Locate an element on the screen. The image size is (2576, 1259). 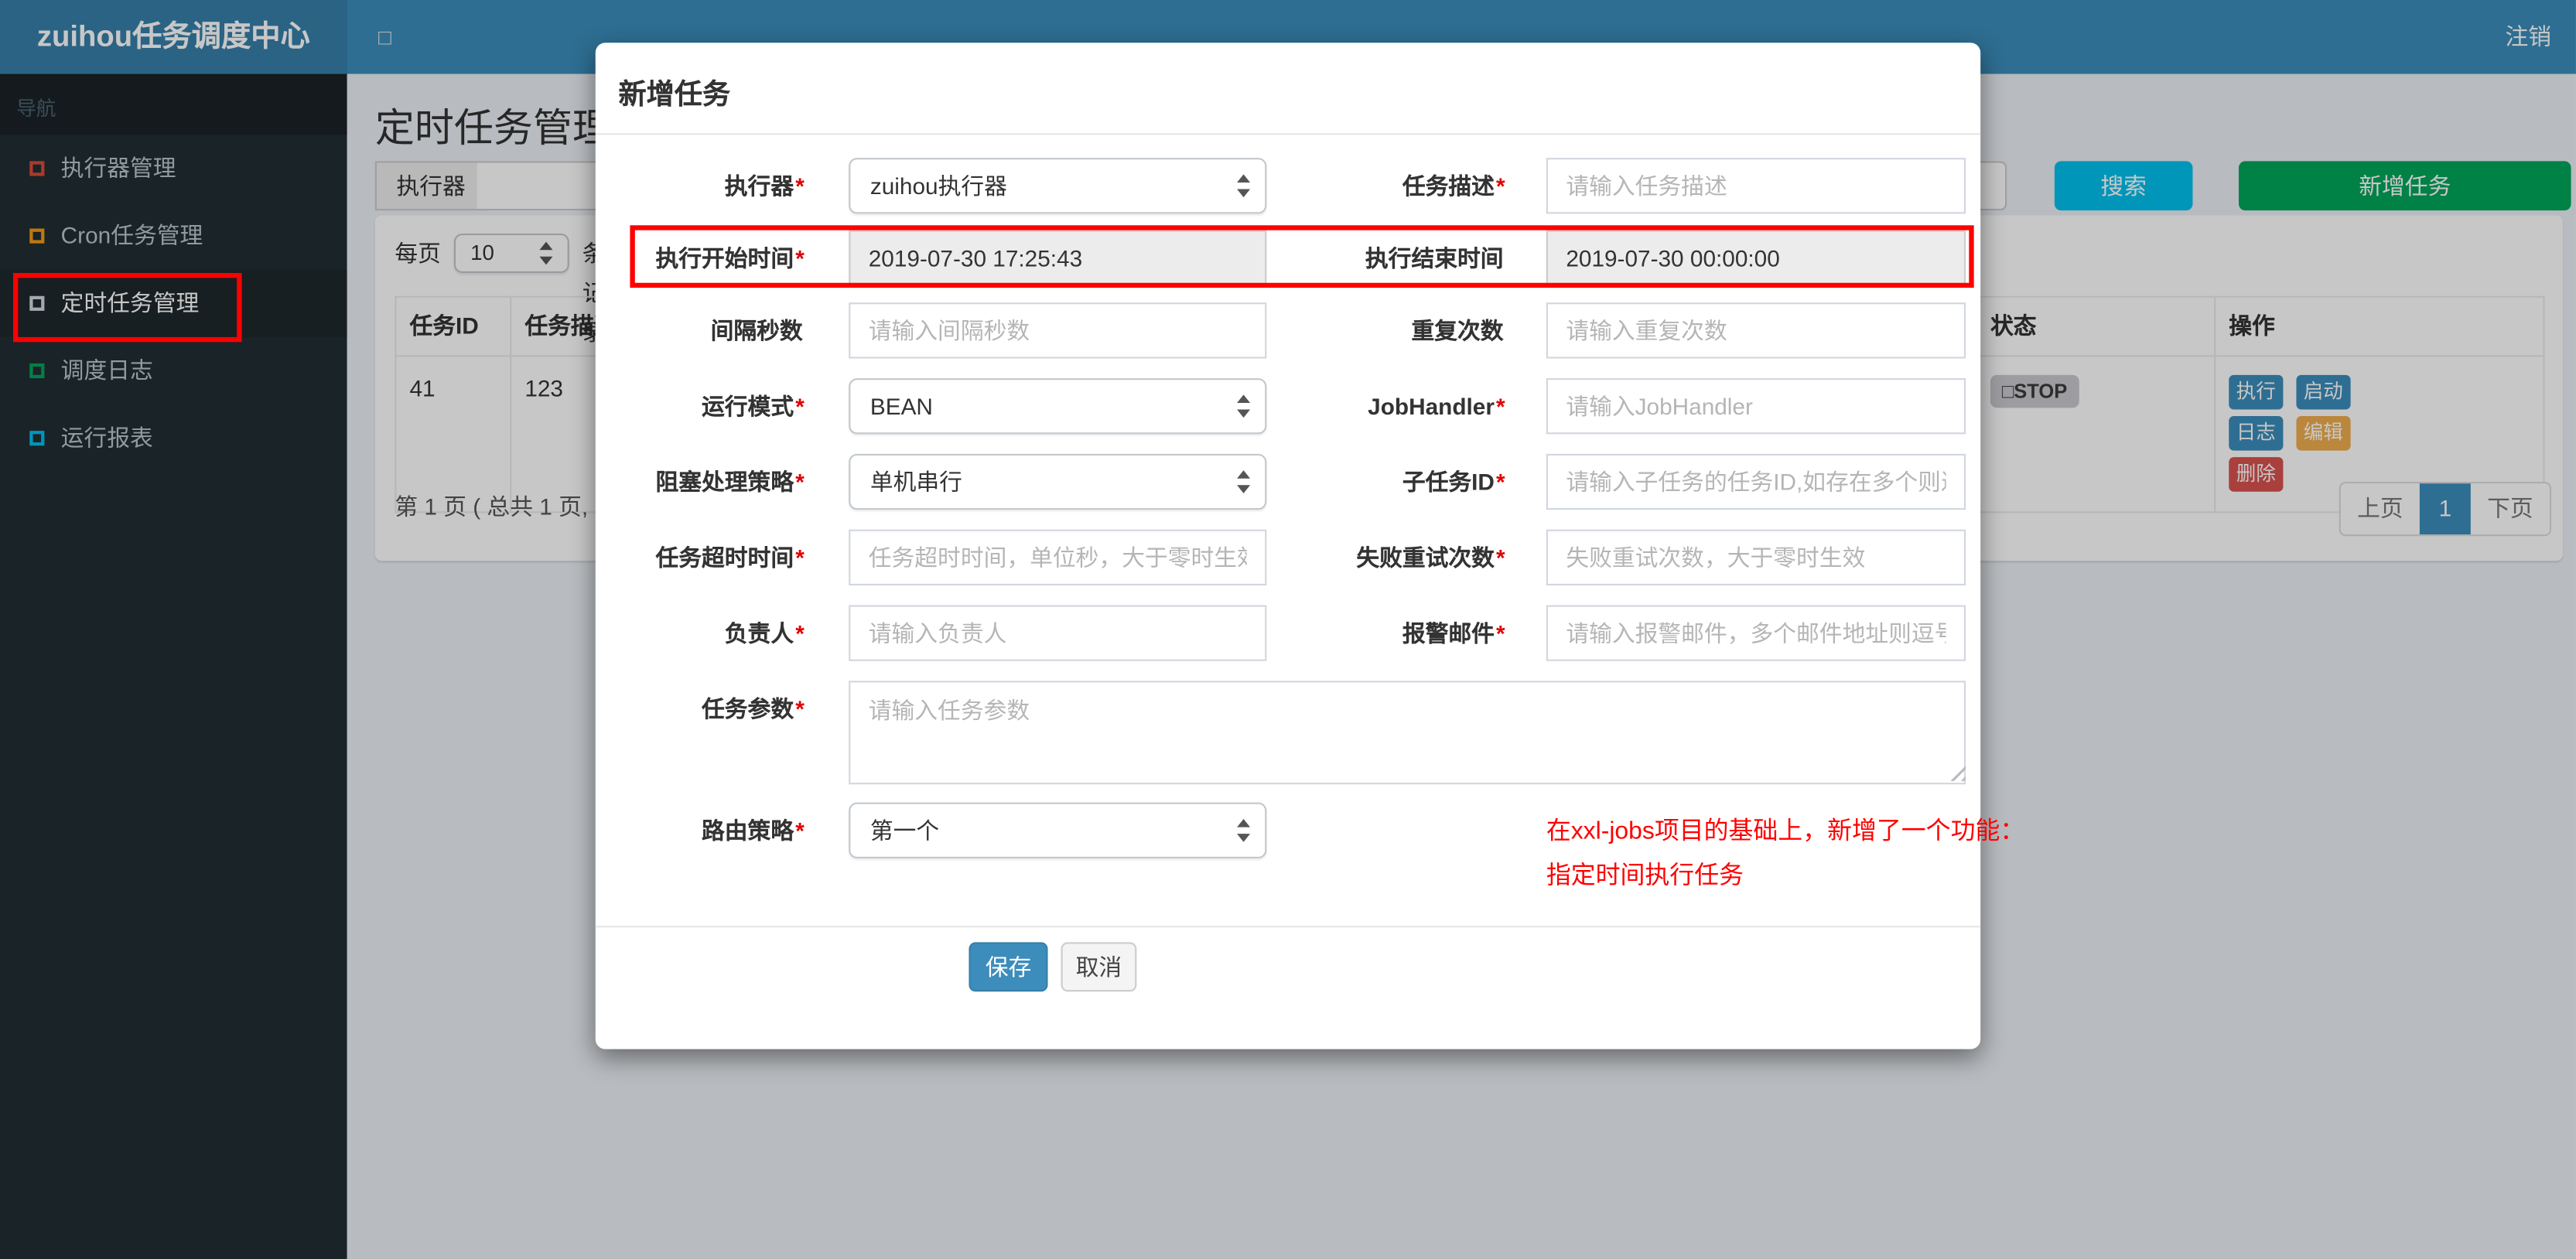
feature-note-line1: 在xxl-jobs项目的基础上，新增了一个功能： is located at coordinates (1785, 831).